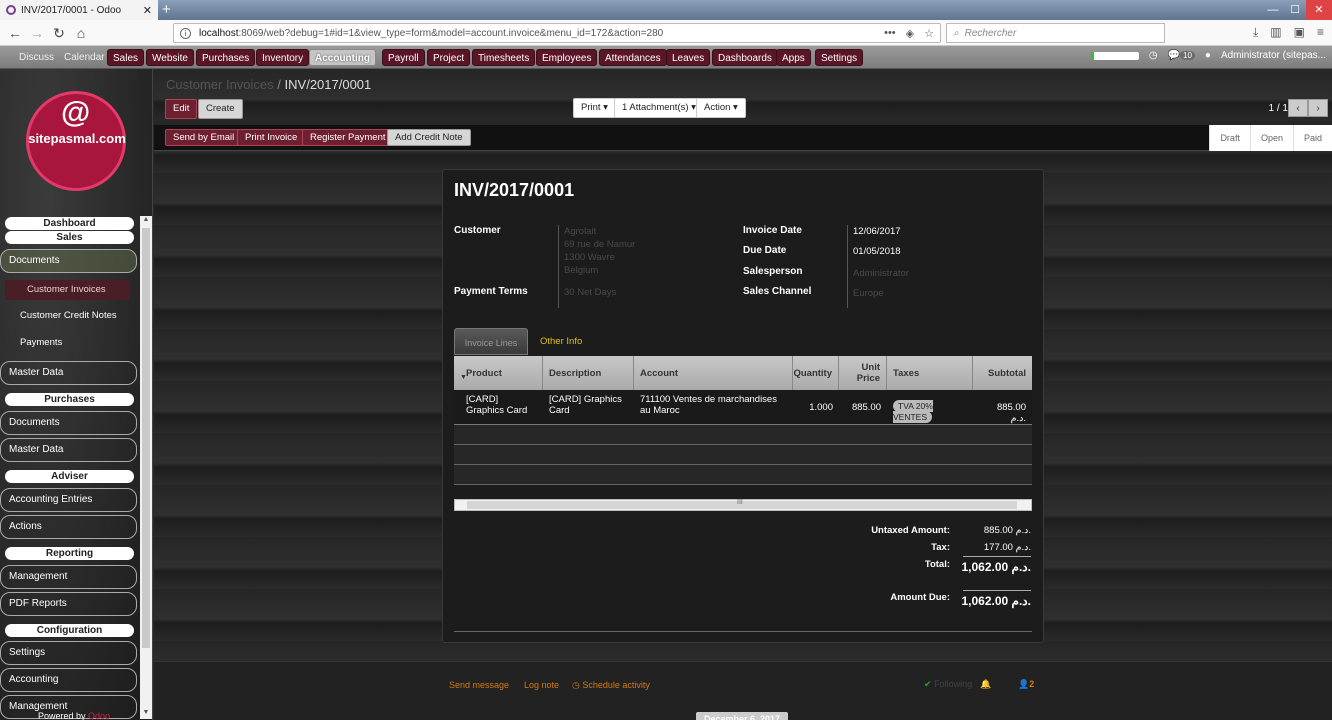 This screenshot has width=1332, height=720. Describe the element at coordinates (68, 604) in the screenshot. I see `sidebar-item-pdf-reports: PDF Reports` at that location.